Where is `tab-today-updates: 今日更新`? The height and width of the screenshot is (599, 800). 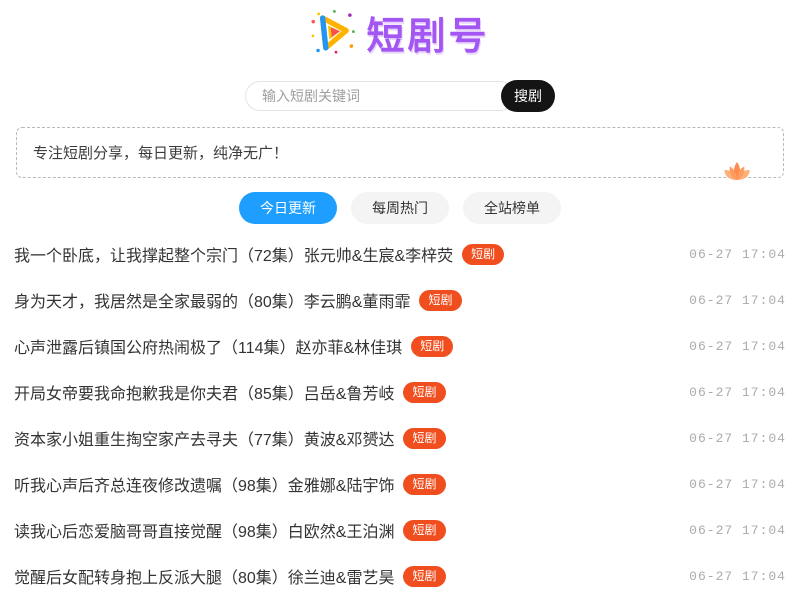
tab-today-updates: 今日更新 is located at coordinates (288, 208).